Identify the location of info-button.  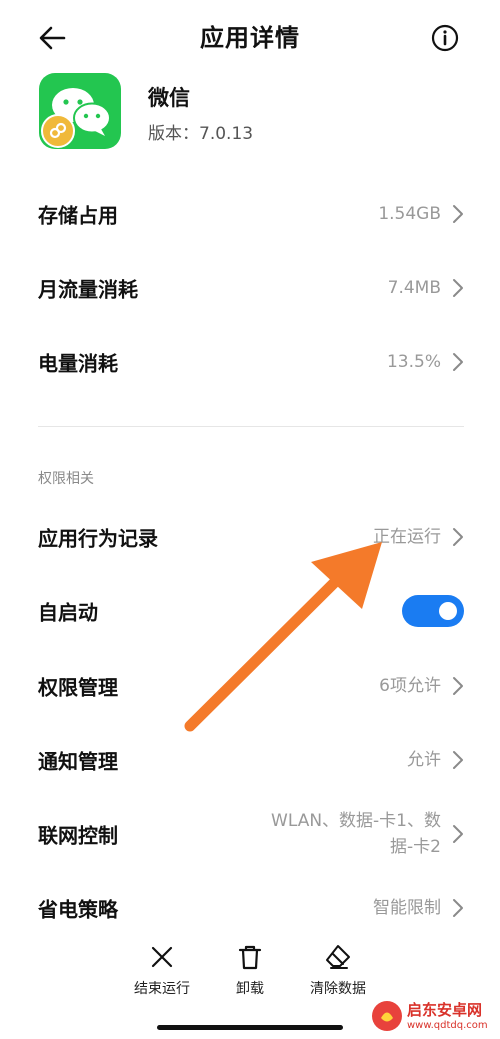
(445, 38).